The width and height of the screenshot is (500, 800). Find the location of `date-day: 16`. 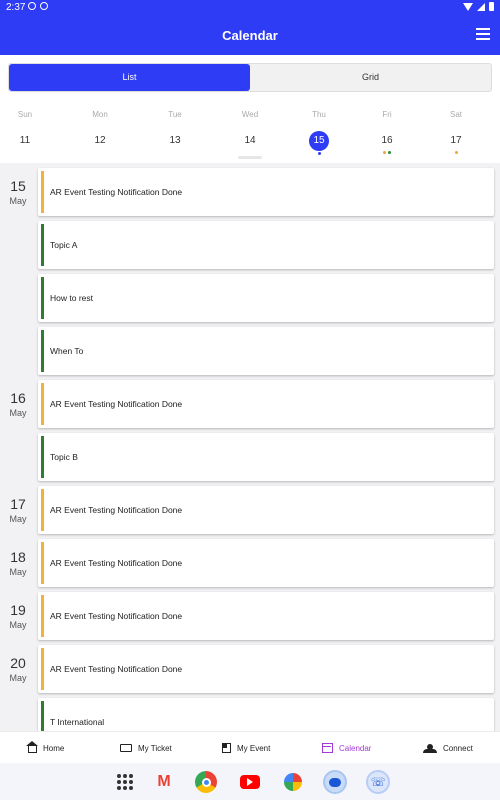

date-day: 16 is located at coordinates (18, 398).